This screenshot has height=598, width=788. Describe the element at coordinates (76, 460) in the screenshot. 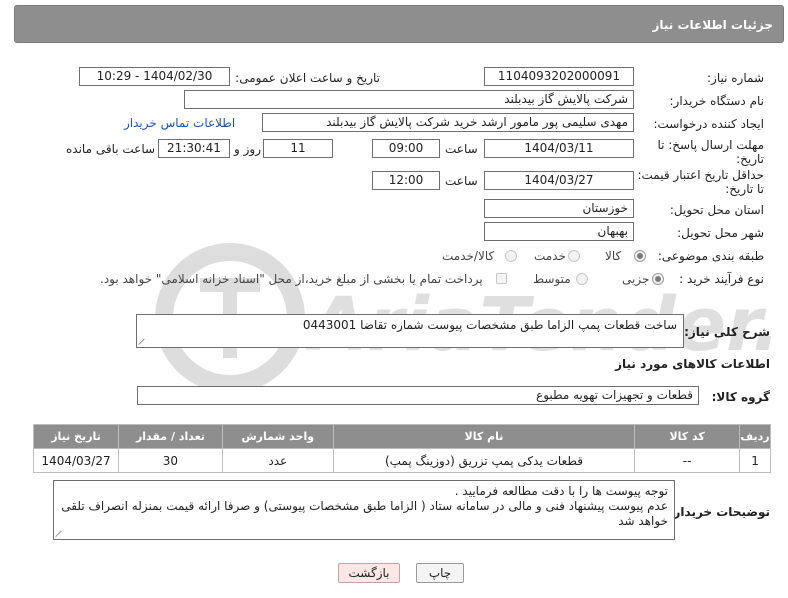

I see `cell-need-date: 1404/03/27` at that location.